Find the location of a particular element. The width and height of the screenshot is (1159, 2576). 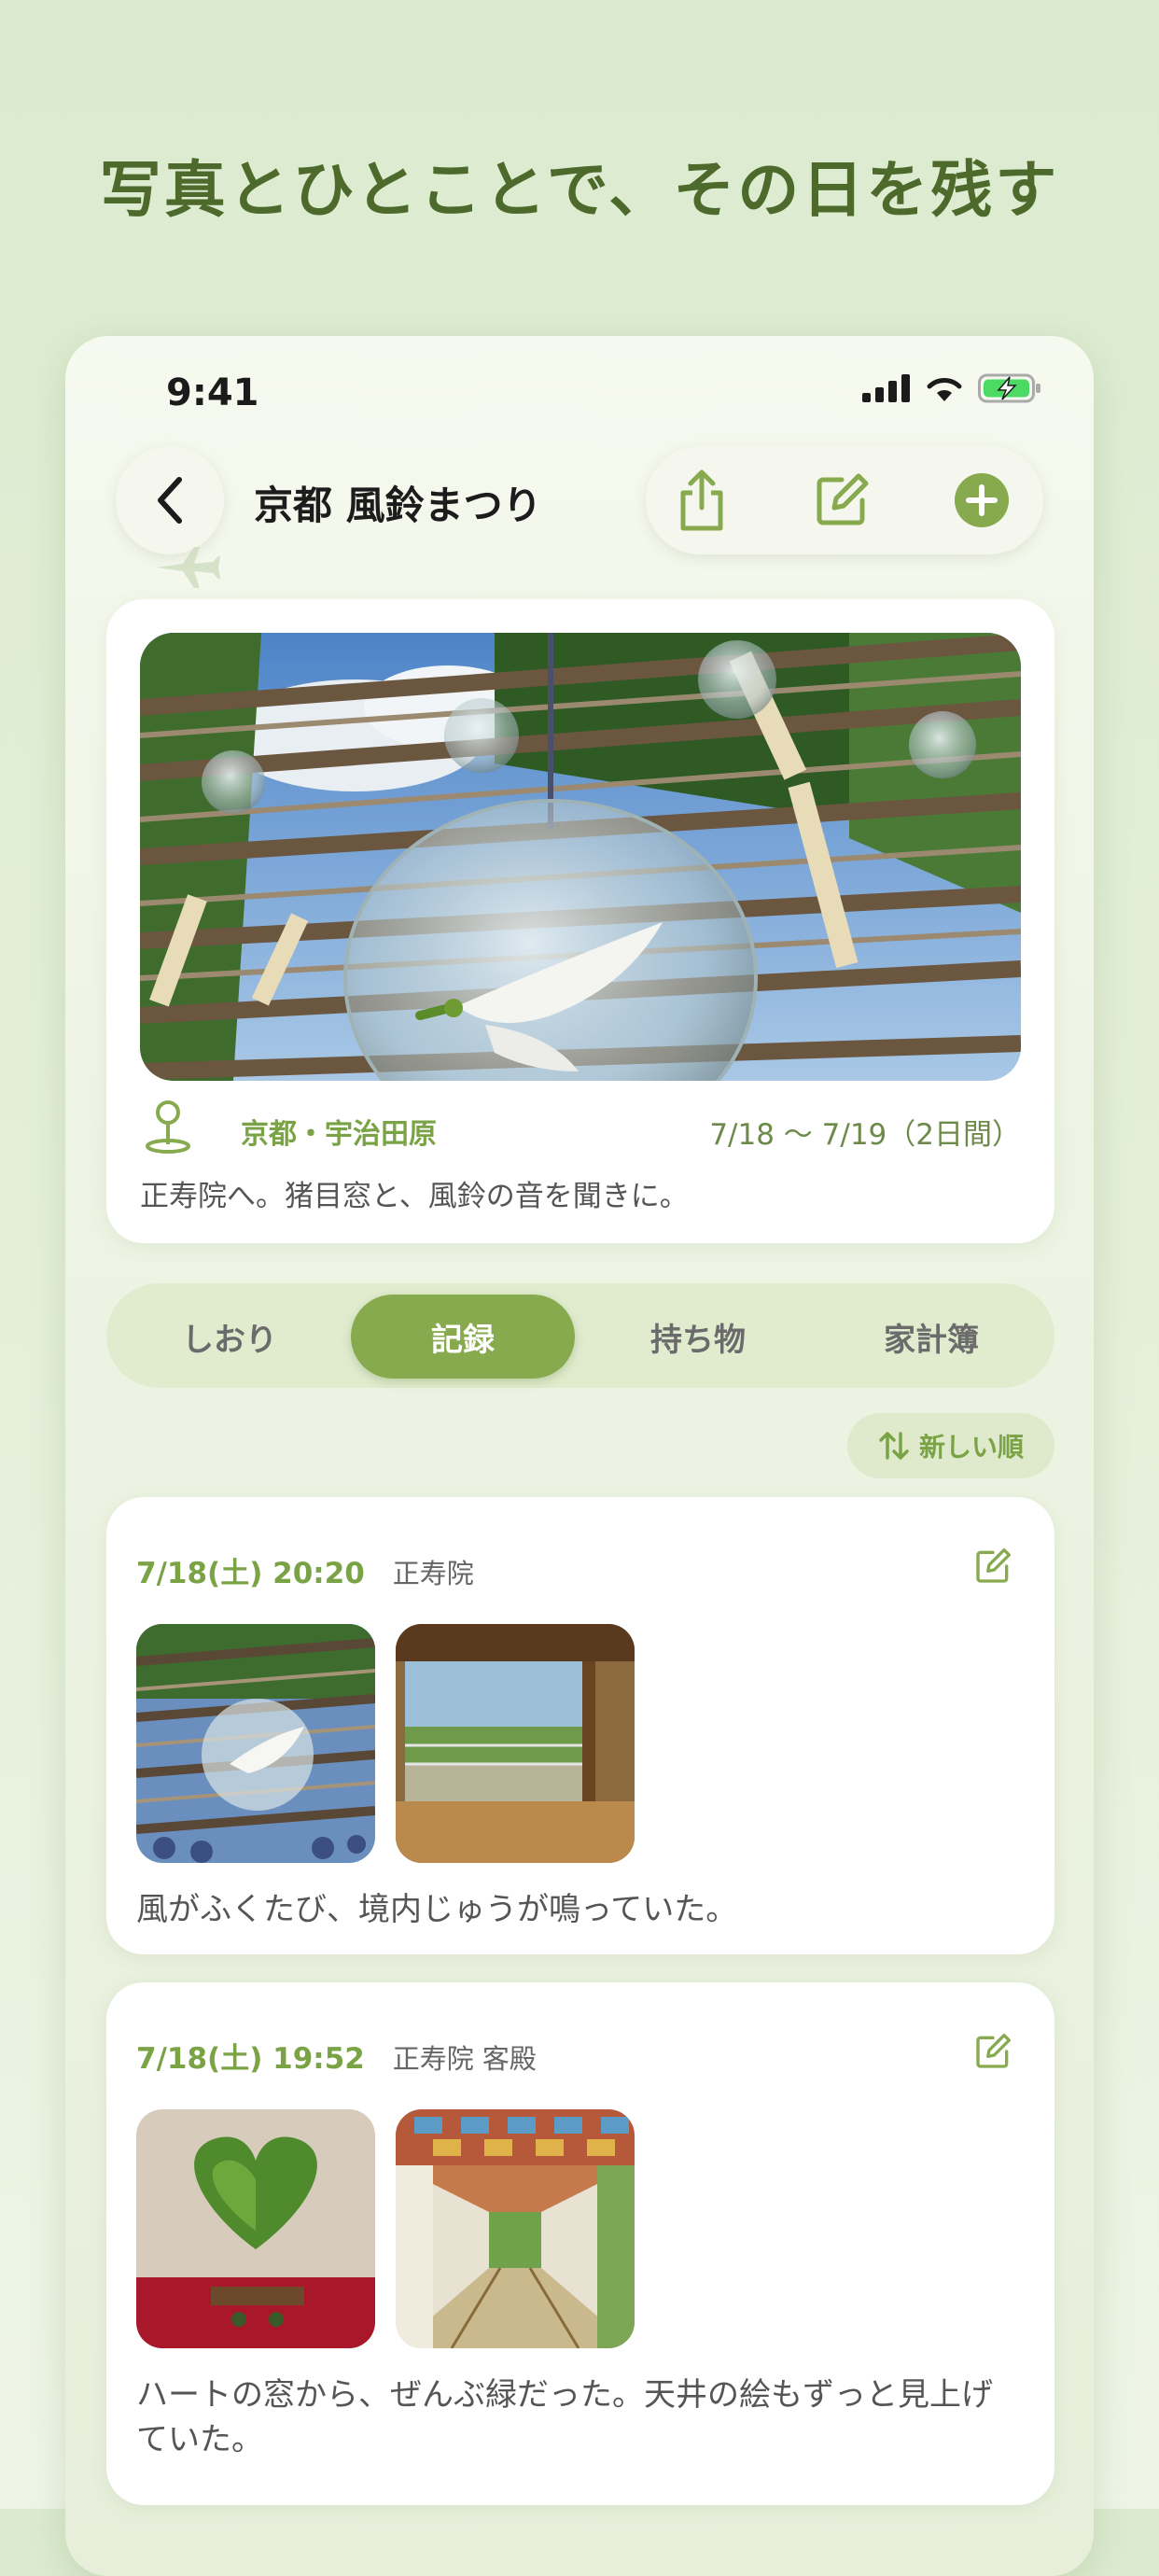

share-icon is located at coordinates (701, 500).